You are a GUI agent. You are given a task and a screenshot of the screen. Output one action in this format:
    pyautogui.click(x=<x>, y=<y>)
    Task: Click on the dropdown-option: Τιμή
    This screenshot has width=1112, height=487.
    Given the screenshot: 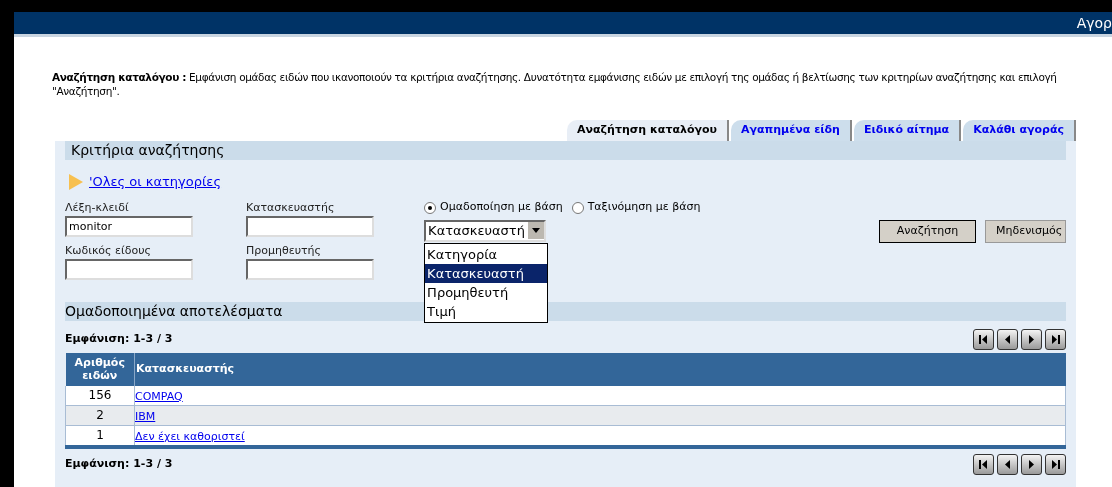 What is the action you would take?
    pyautogui.click(x=486, y=311)
    